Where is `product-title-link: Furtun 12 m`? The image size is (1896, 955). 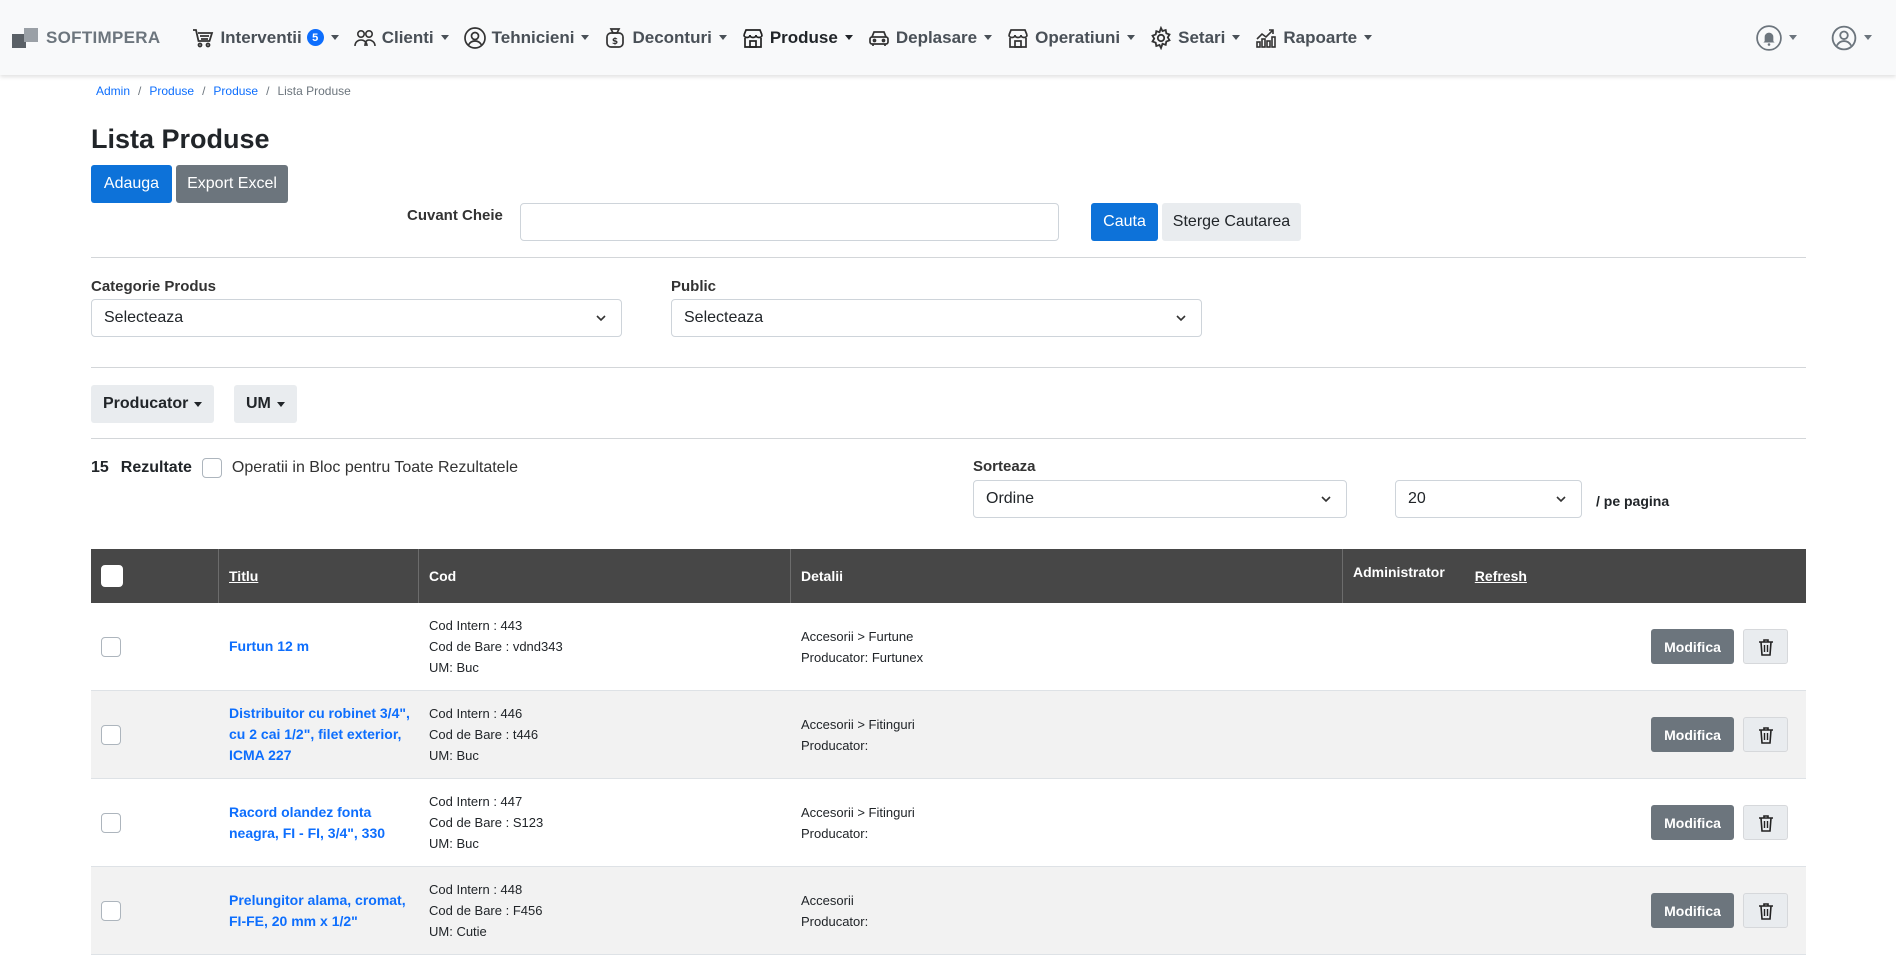 product-title-link: Furtun 12 m is located at coordinates (269, 646).